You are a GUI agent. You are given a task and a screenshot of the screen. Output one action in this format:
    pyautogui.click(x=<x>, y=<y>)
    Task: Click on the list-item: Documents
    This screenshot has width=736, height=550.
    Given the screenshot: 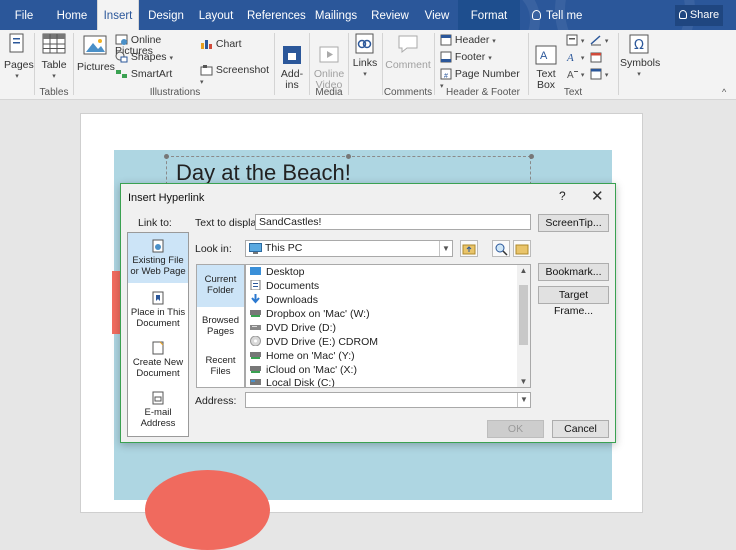 What is the action you would take?
    pyautogui.click(x=284, y=286)
    